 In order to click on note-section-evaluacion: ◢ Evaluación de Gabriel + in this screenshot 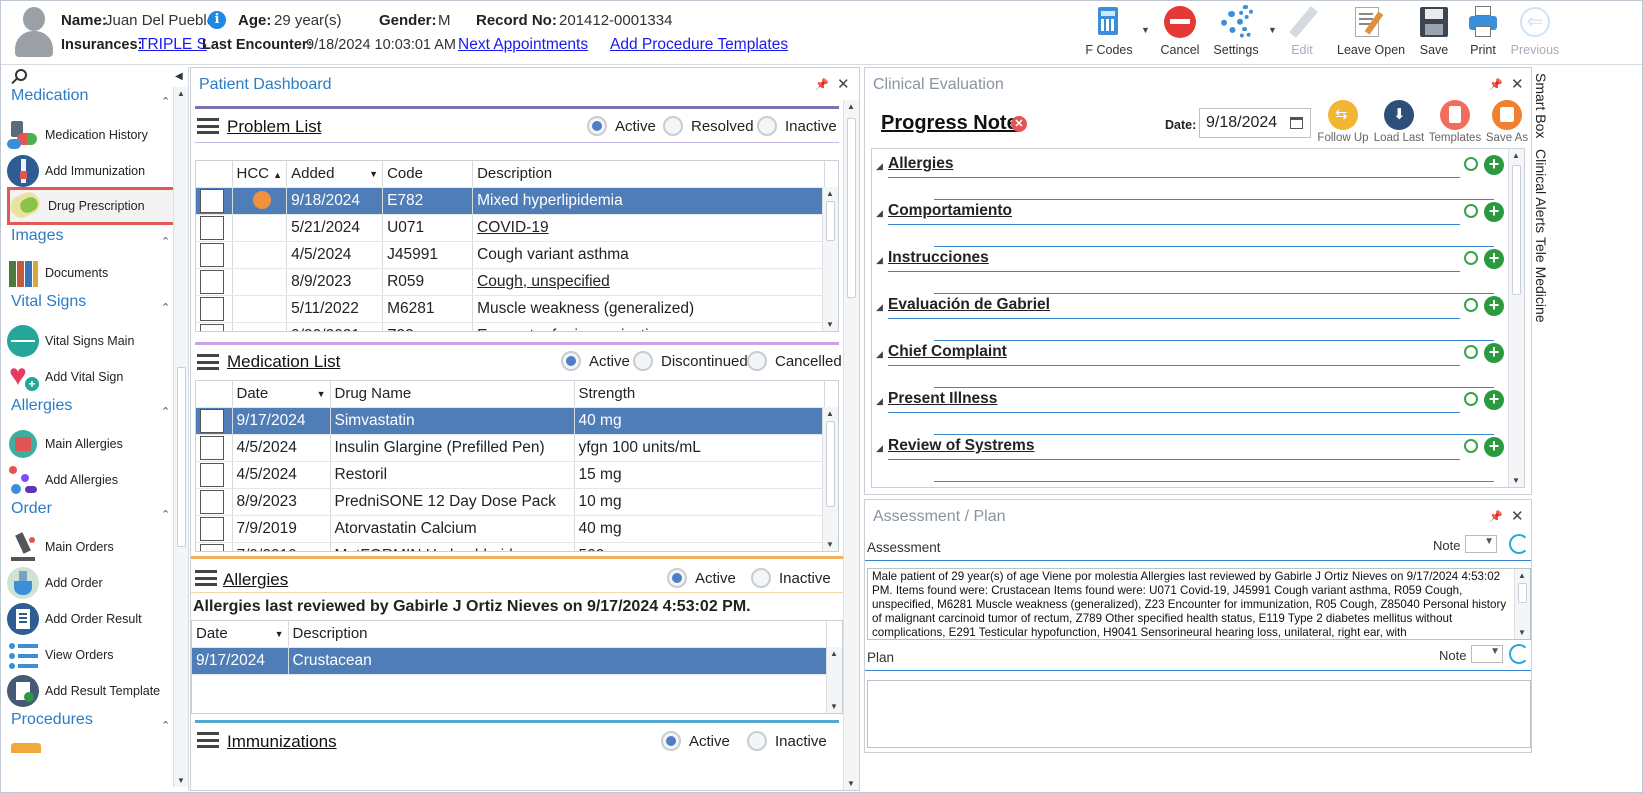, I will do `click(1190, 319)`.